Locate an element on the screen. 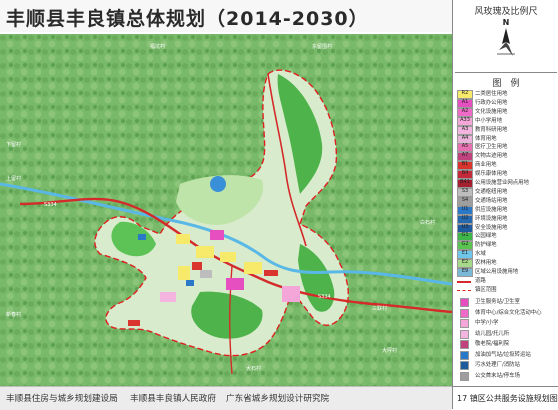 This screenshot has width=558, height=410. village-label-2: 东留围村 is located at coordinates (322, 46).